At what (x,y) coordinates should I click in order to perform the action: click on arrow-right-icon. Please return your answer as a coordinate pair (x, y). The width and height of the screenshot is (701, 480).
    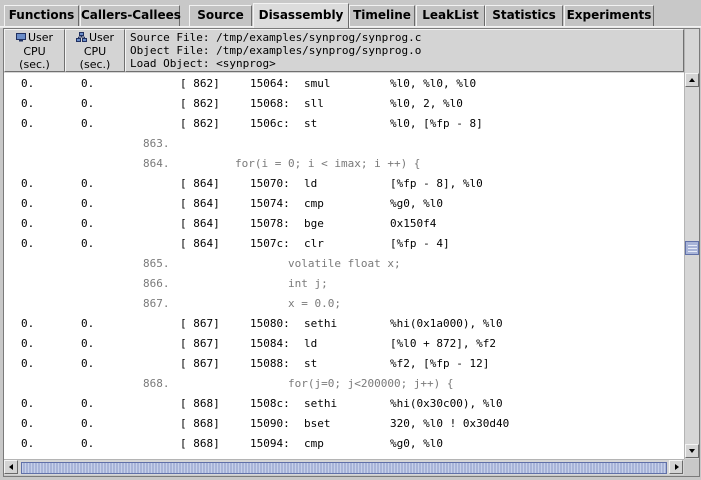
    Looking at the image, I should click on (677, 467).